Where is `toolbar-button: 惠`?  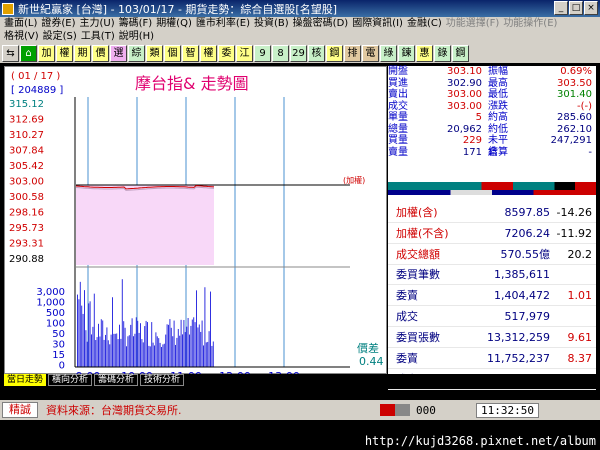 toolbar-button: 惠 is located at coordinates (424, 53).